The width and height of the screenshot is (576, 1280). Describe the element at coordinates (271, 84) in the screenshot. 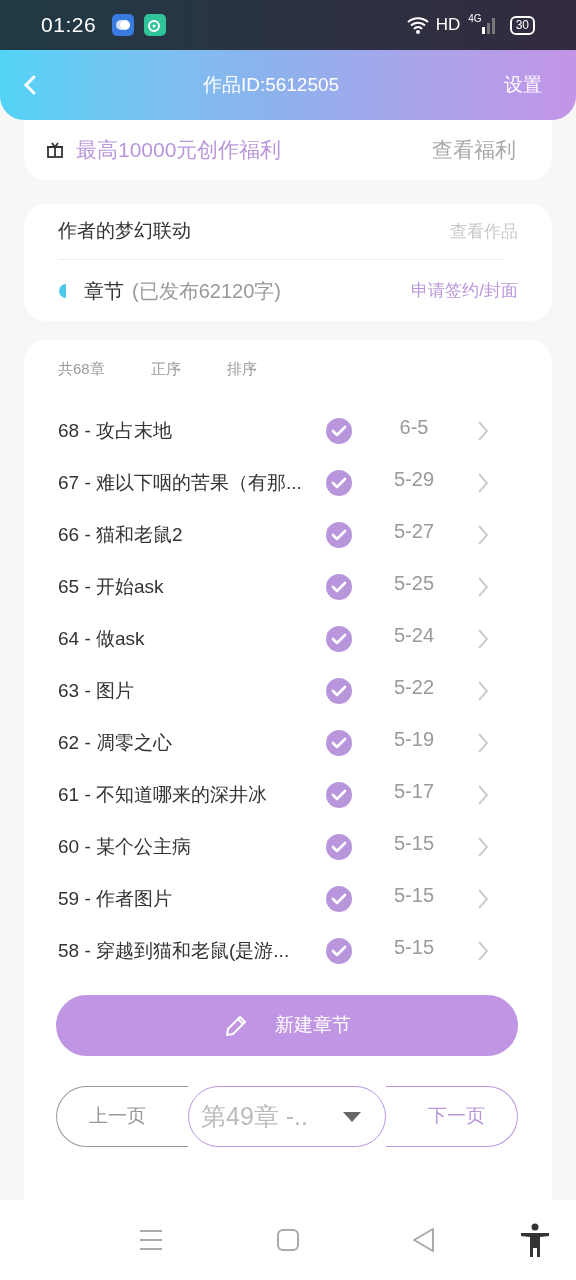

I see `header-title: 作品ID:5612505` at that location.